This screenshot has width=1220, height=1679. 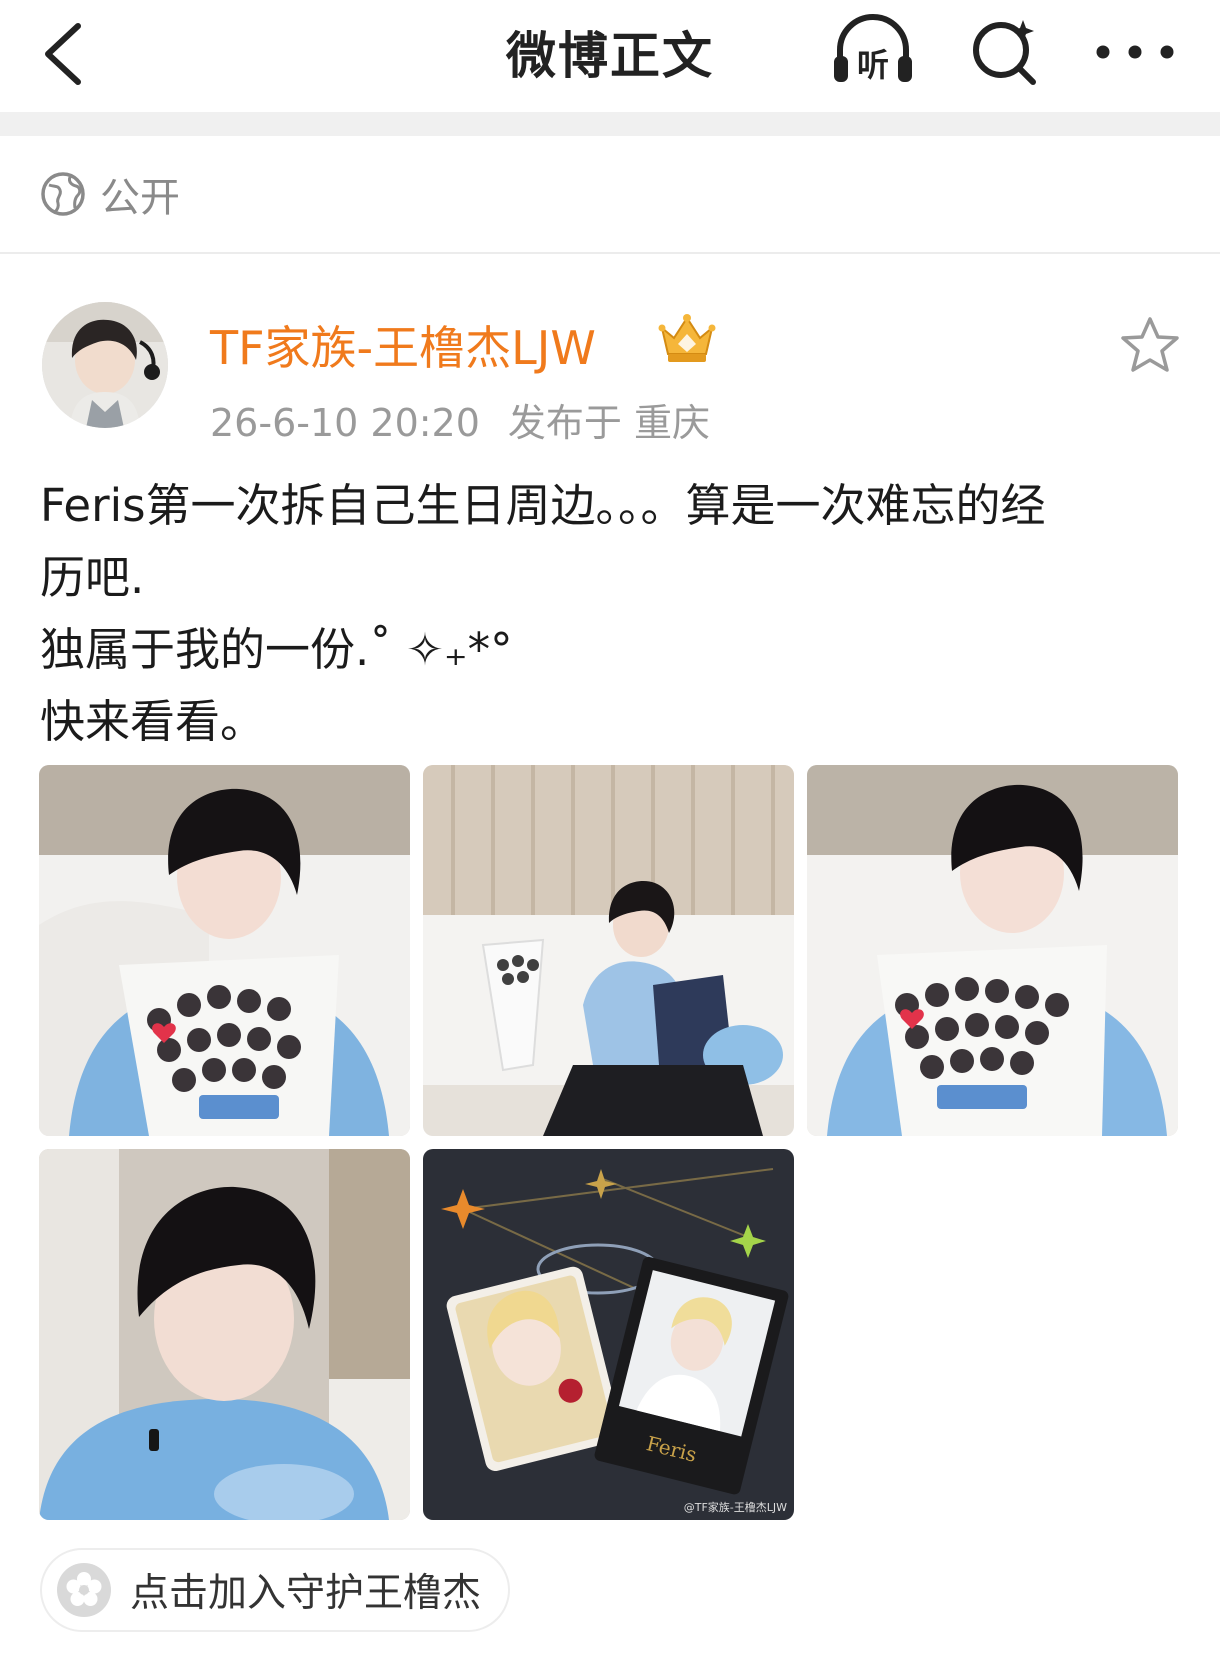 I want to click on post-text-line: 独属于我的一份.˚ ✧₊*°, so click(x=276, y=649).